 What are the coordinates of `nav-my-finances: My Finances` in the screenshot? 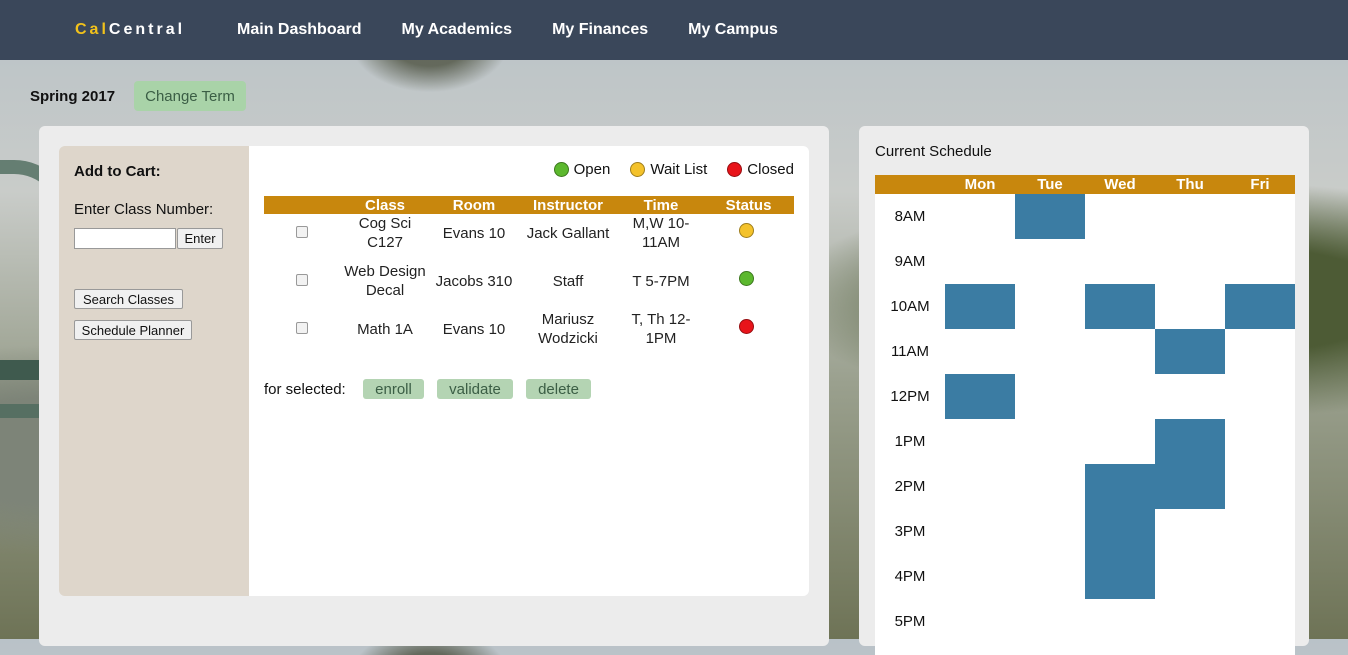 It's located at (600, 30).